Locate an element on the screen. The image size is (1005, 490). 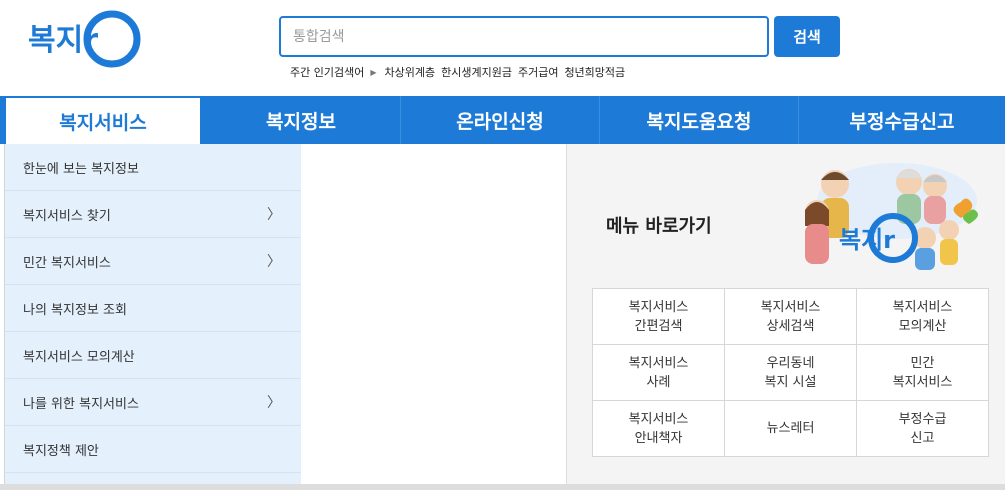
search-box is located at coordinates (524, 36).